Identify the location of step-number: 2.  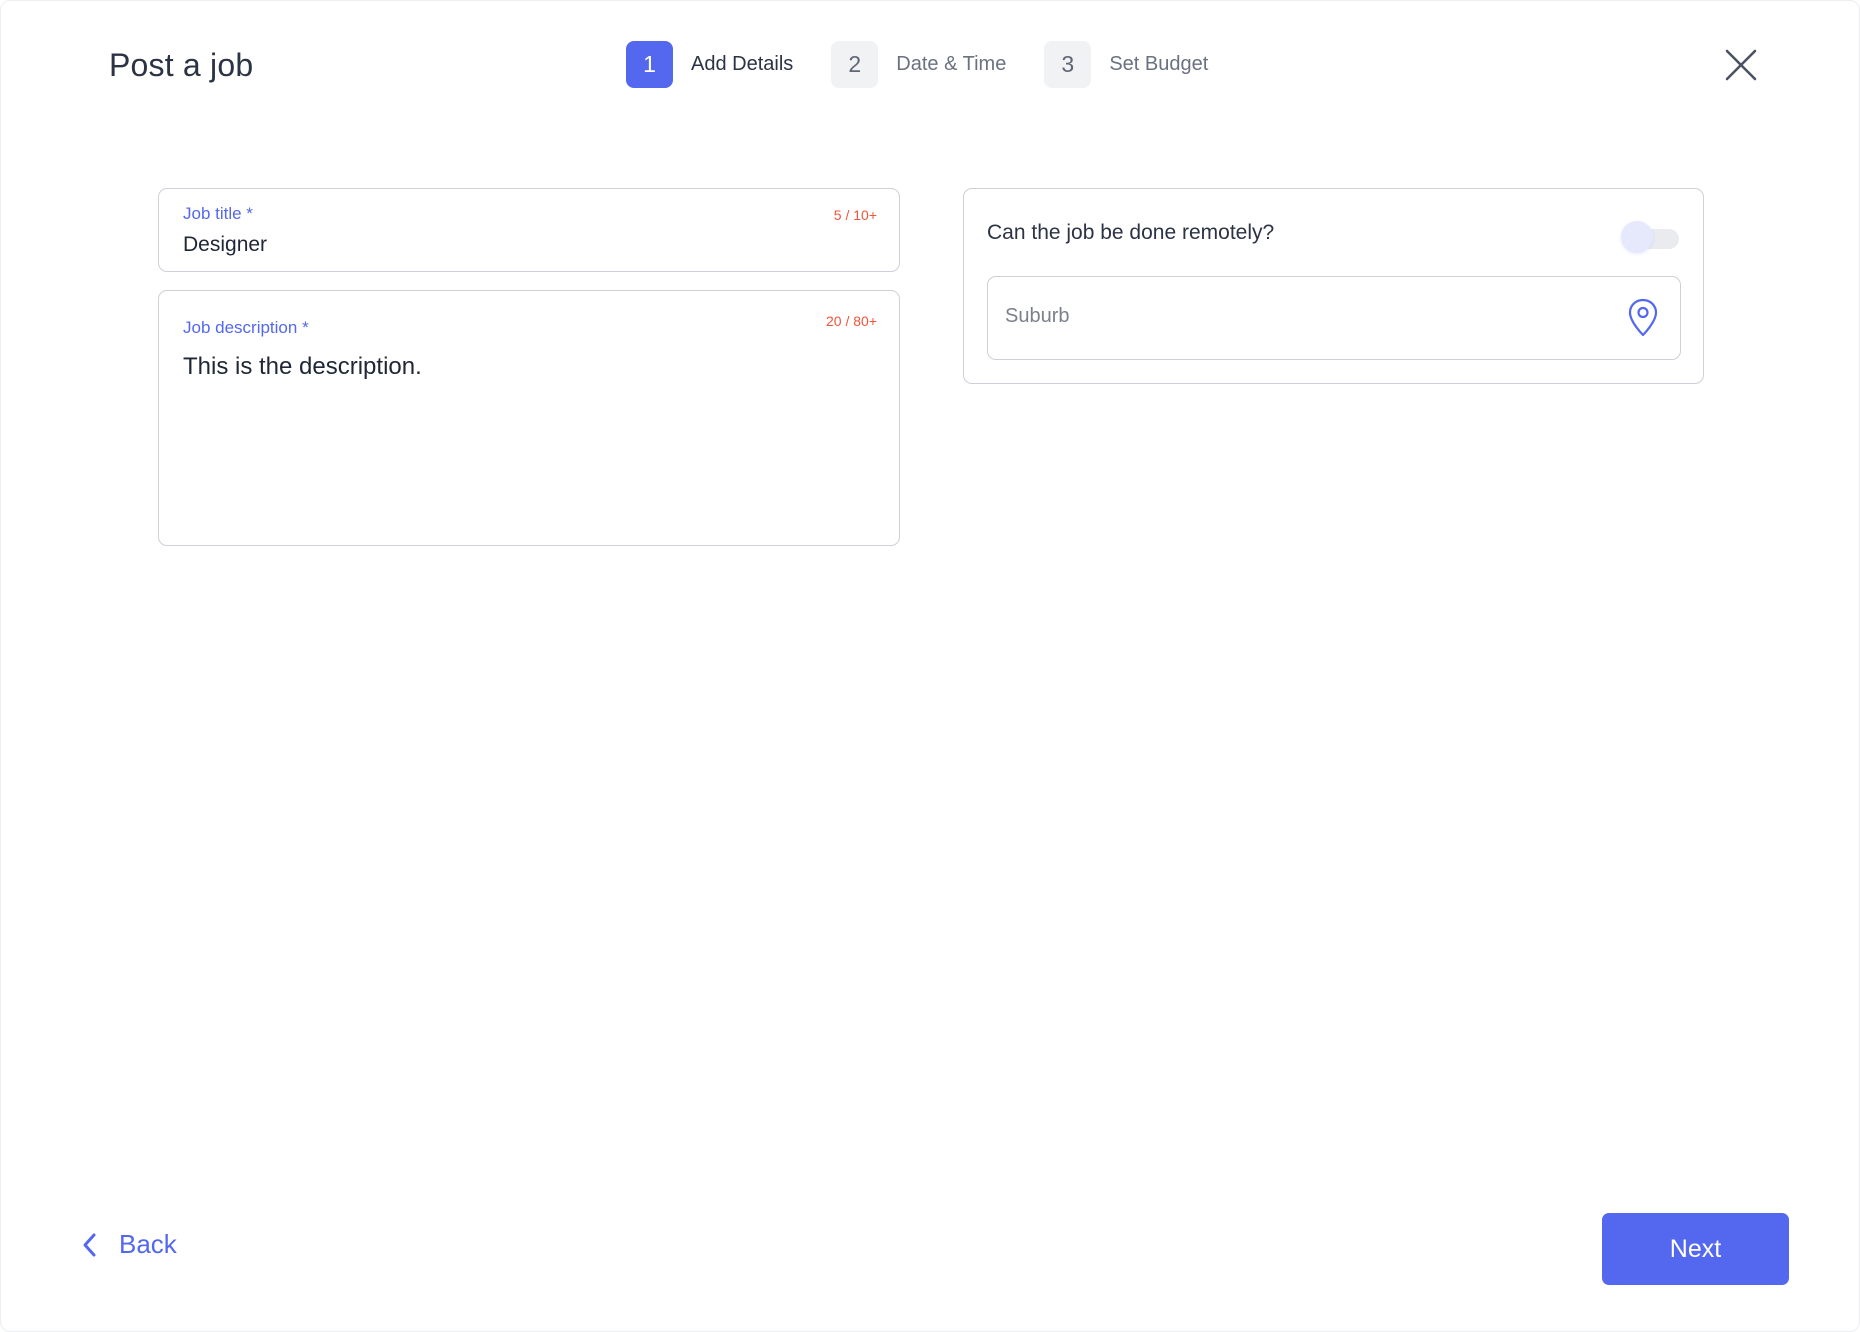
(855, 64).